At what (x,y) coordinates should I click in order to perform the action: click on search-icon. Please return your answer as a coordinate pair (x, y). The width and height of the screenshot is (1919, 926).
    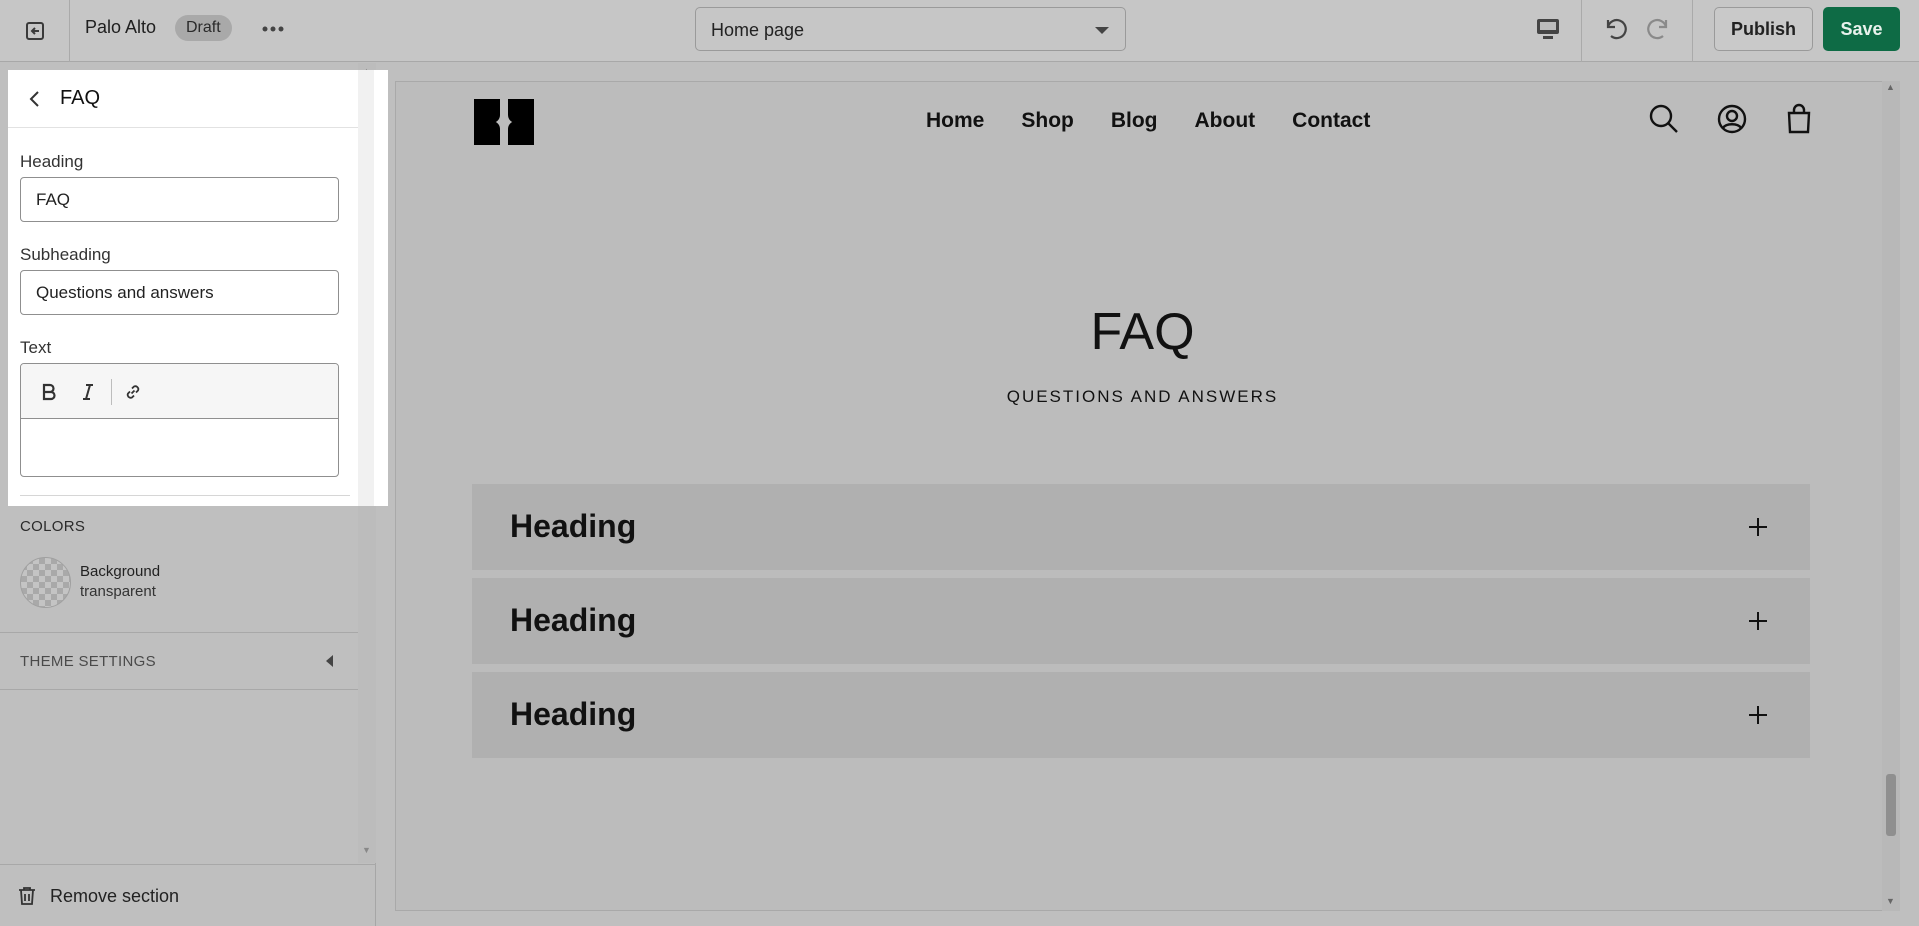
    Looking at the image, I should click on (1664, 119).